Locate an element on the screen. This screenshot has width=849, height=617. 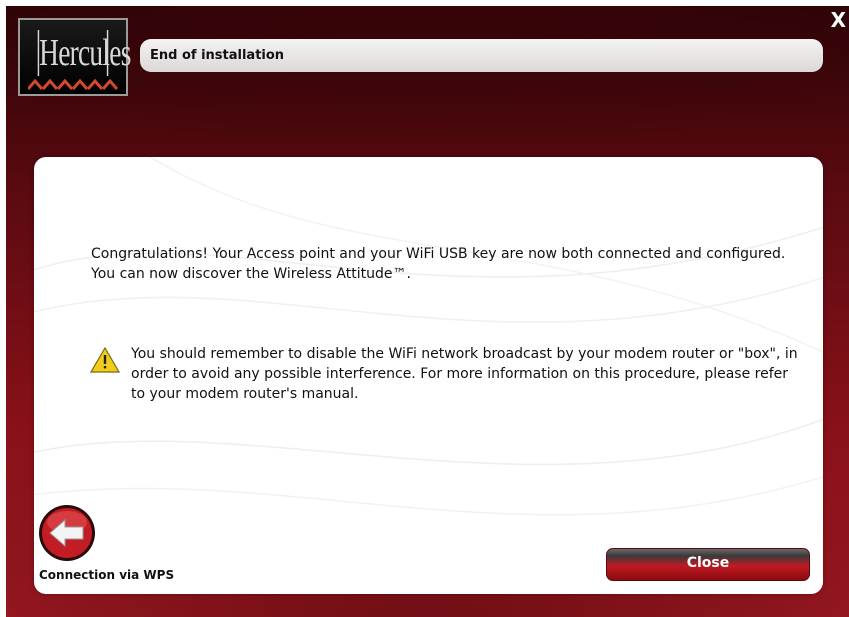
page-title: End of installation is located at coordinates (217, 55).